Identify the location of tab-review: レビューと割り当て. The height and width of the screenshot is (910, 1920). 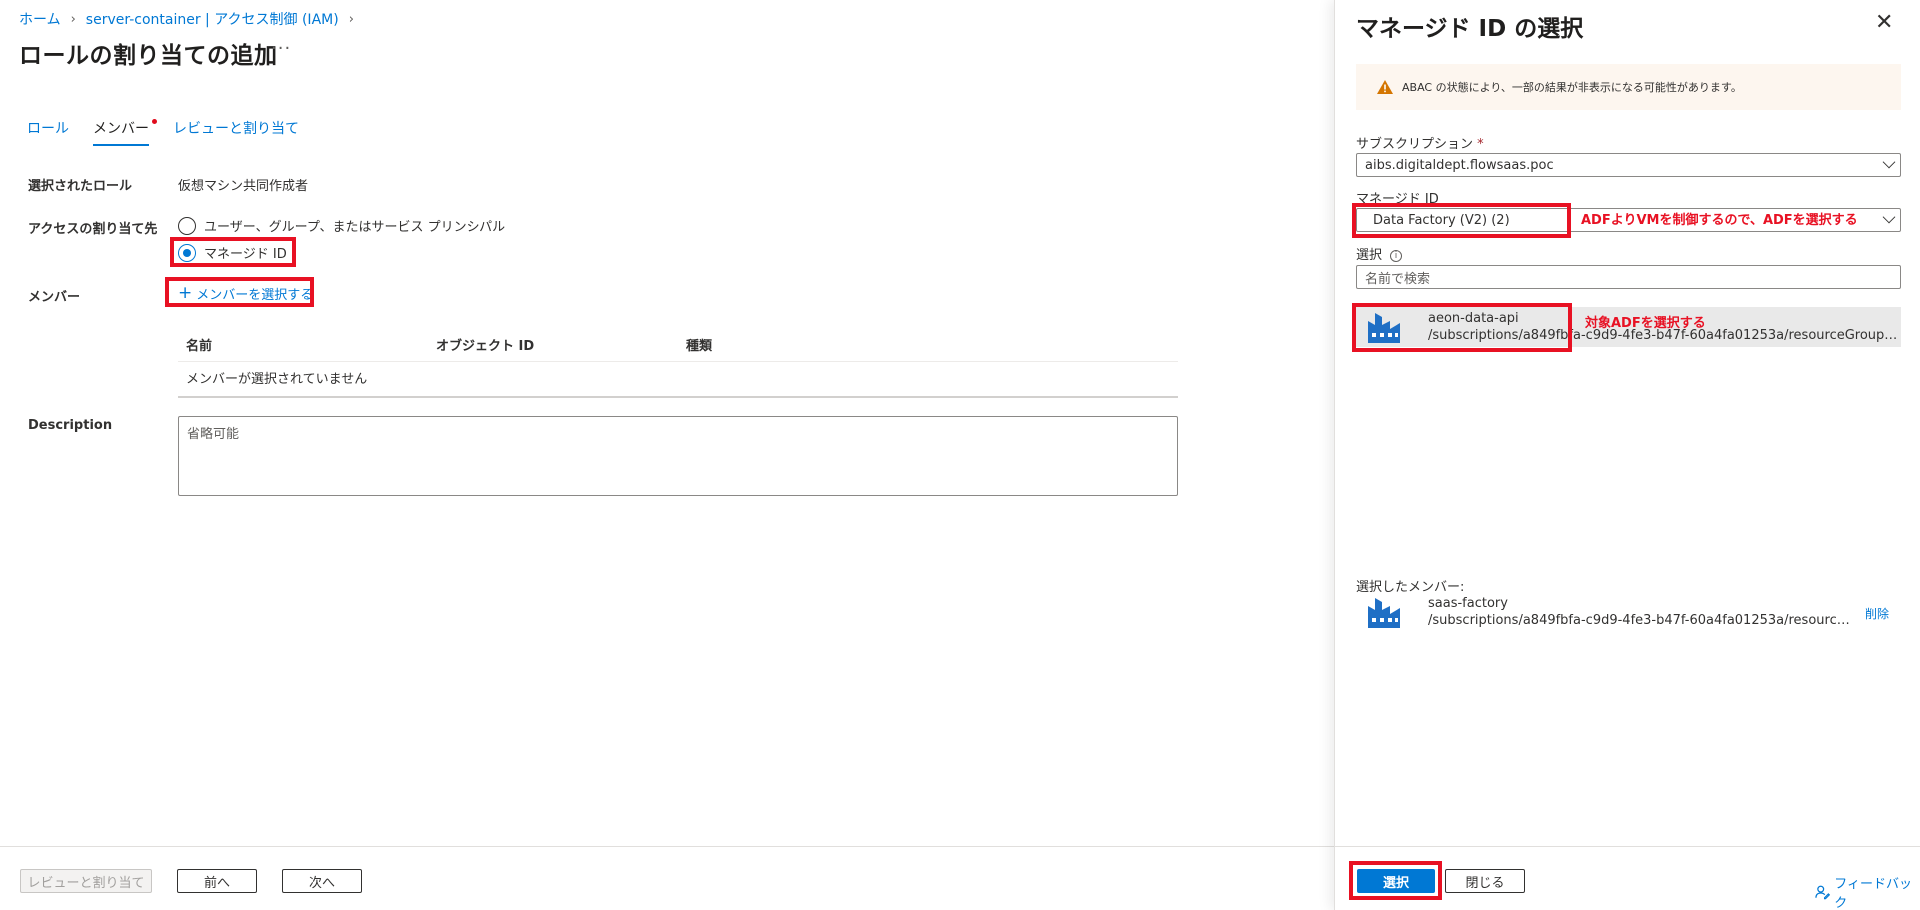
(236, 132).